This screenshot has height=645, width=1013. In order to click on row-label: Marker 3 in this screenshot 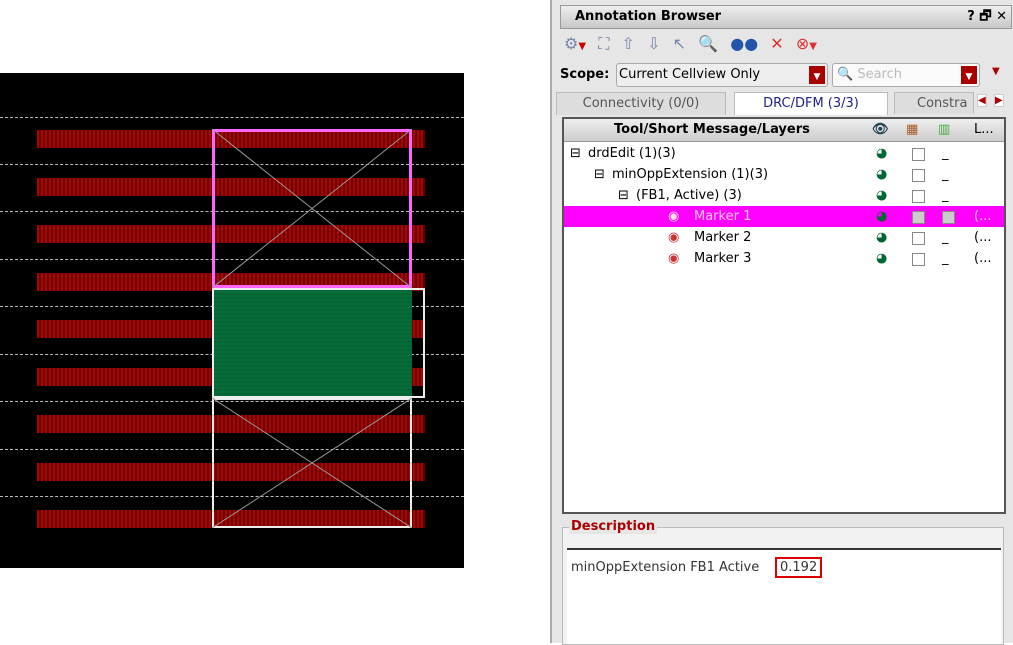, I will do `click(723, 258)`.